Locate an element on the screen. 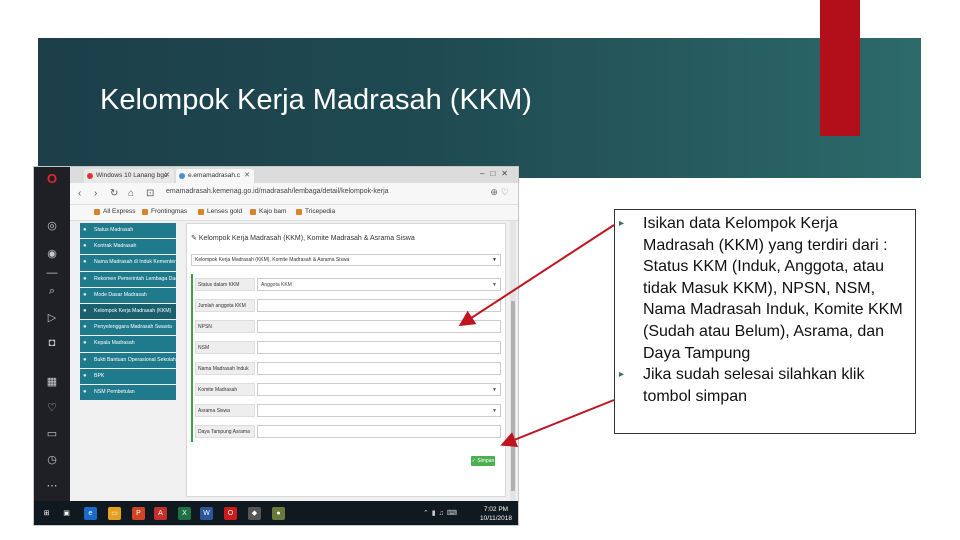  window-controls: –□✕ is located at coordinates (497, 173).